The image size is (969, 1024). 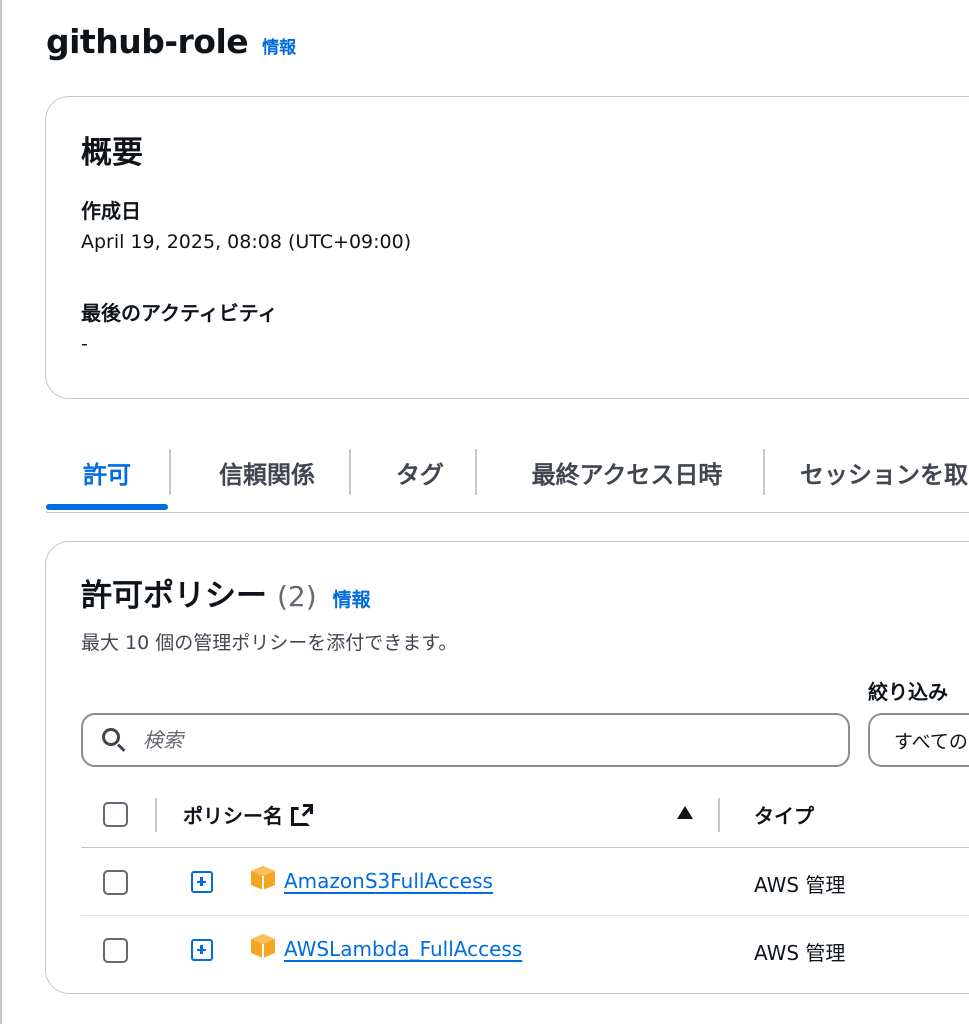 I want to click on sort-ascending-icon, so click(x=685, y=812).